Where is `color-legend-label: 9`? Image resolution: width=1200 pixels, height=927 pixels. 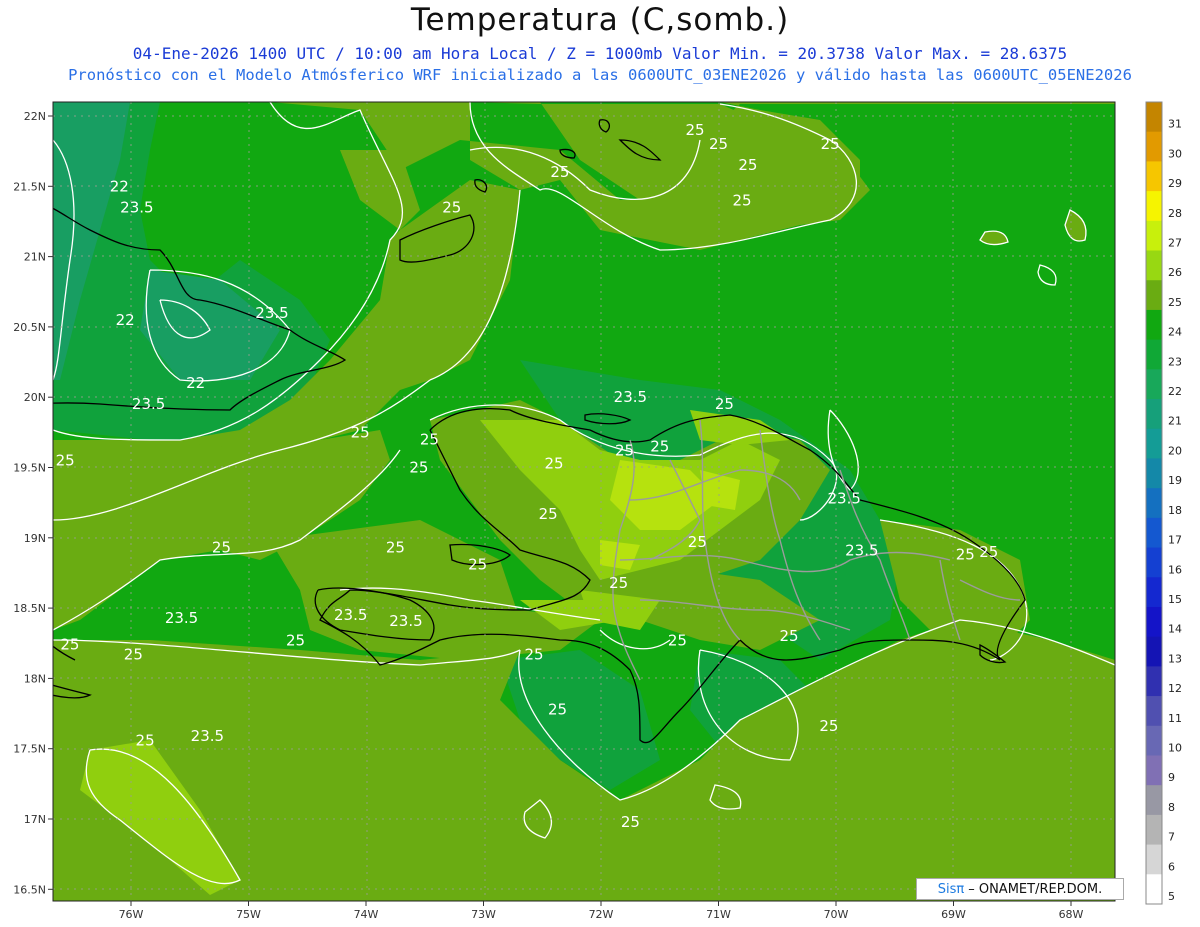
color-legend-label: 9 is located at coordinates (1171, 777).